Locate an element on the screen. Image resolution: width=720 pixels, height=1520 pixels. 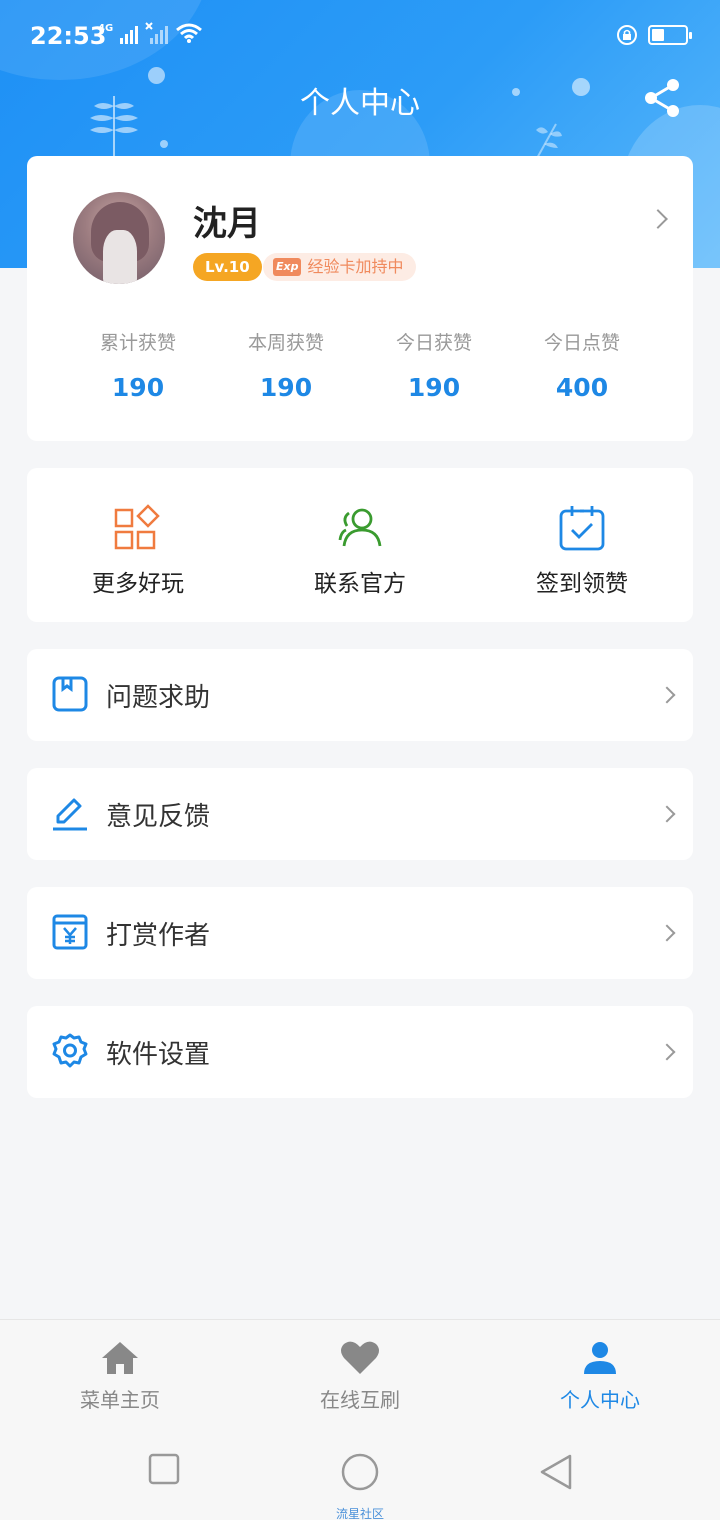
menu-item-help: 问题求助 is located at coordinates (360, 695).